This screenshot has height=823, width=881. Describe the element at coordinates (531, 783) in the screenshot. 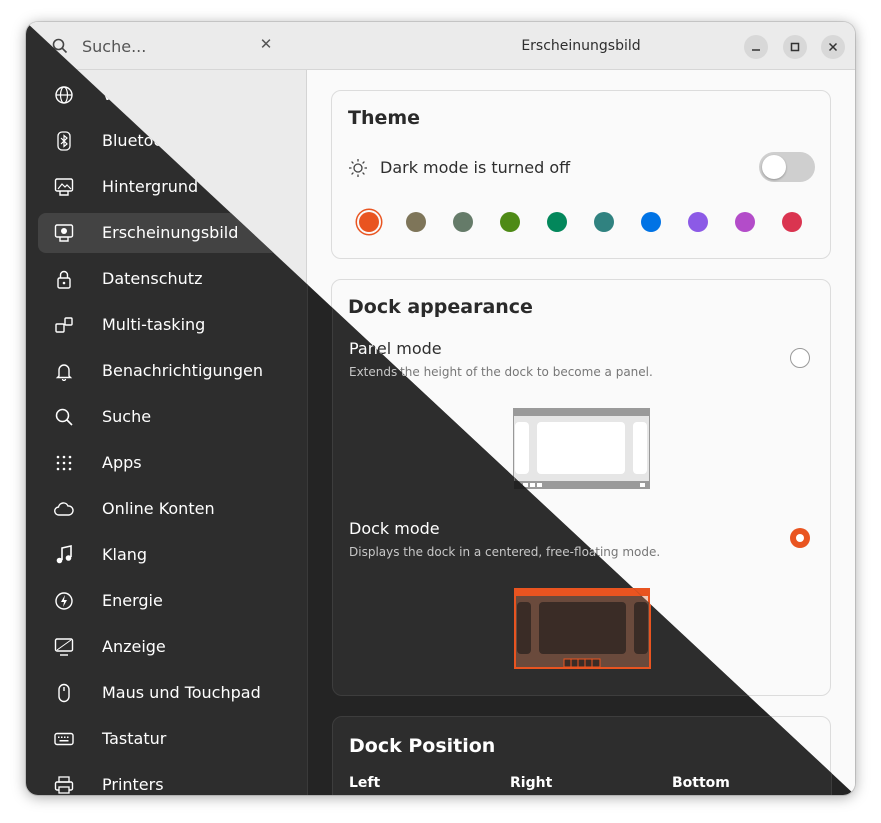

I see `position-right-label: Right` at that location.